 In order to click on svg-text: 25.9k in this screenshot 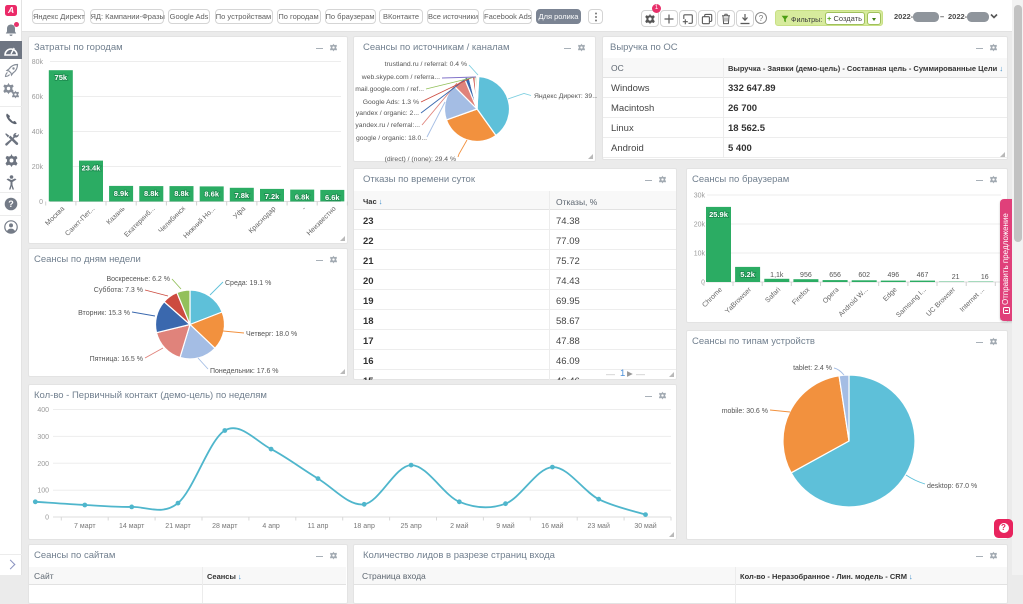, I will do `click(719, 214)`.